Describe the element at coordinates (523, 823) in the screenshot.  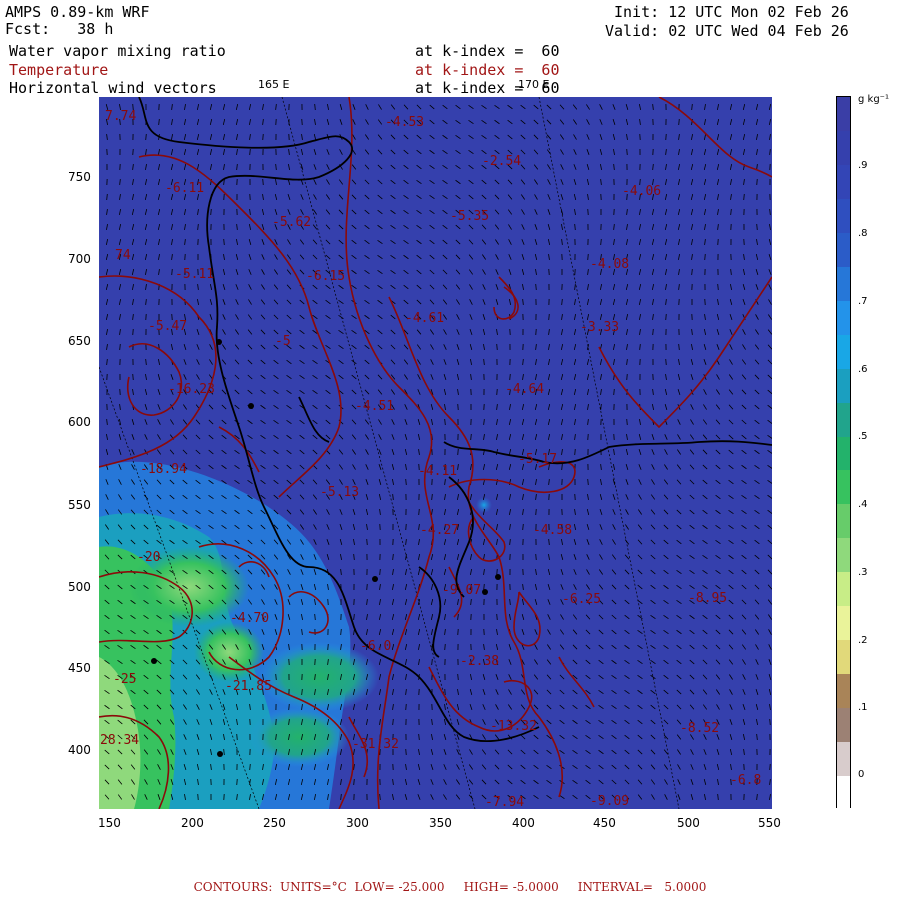
I see `x-tick-label: 400` at that location.